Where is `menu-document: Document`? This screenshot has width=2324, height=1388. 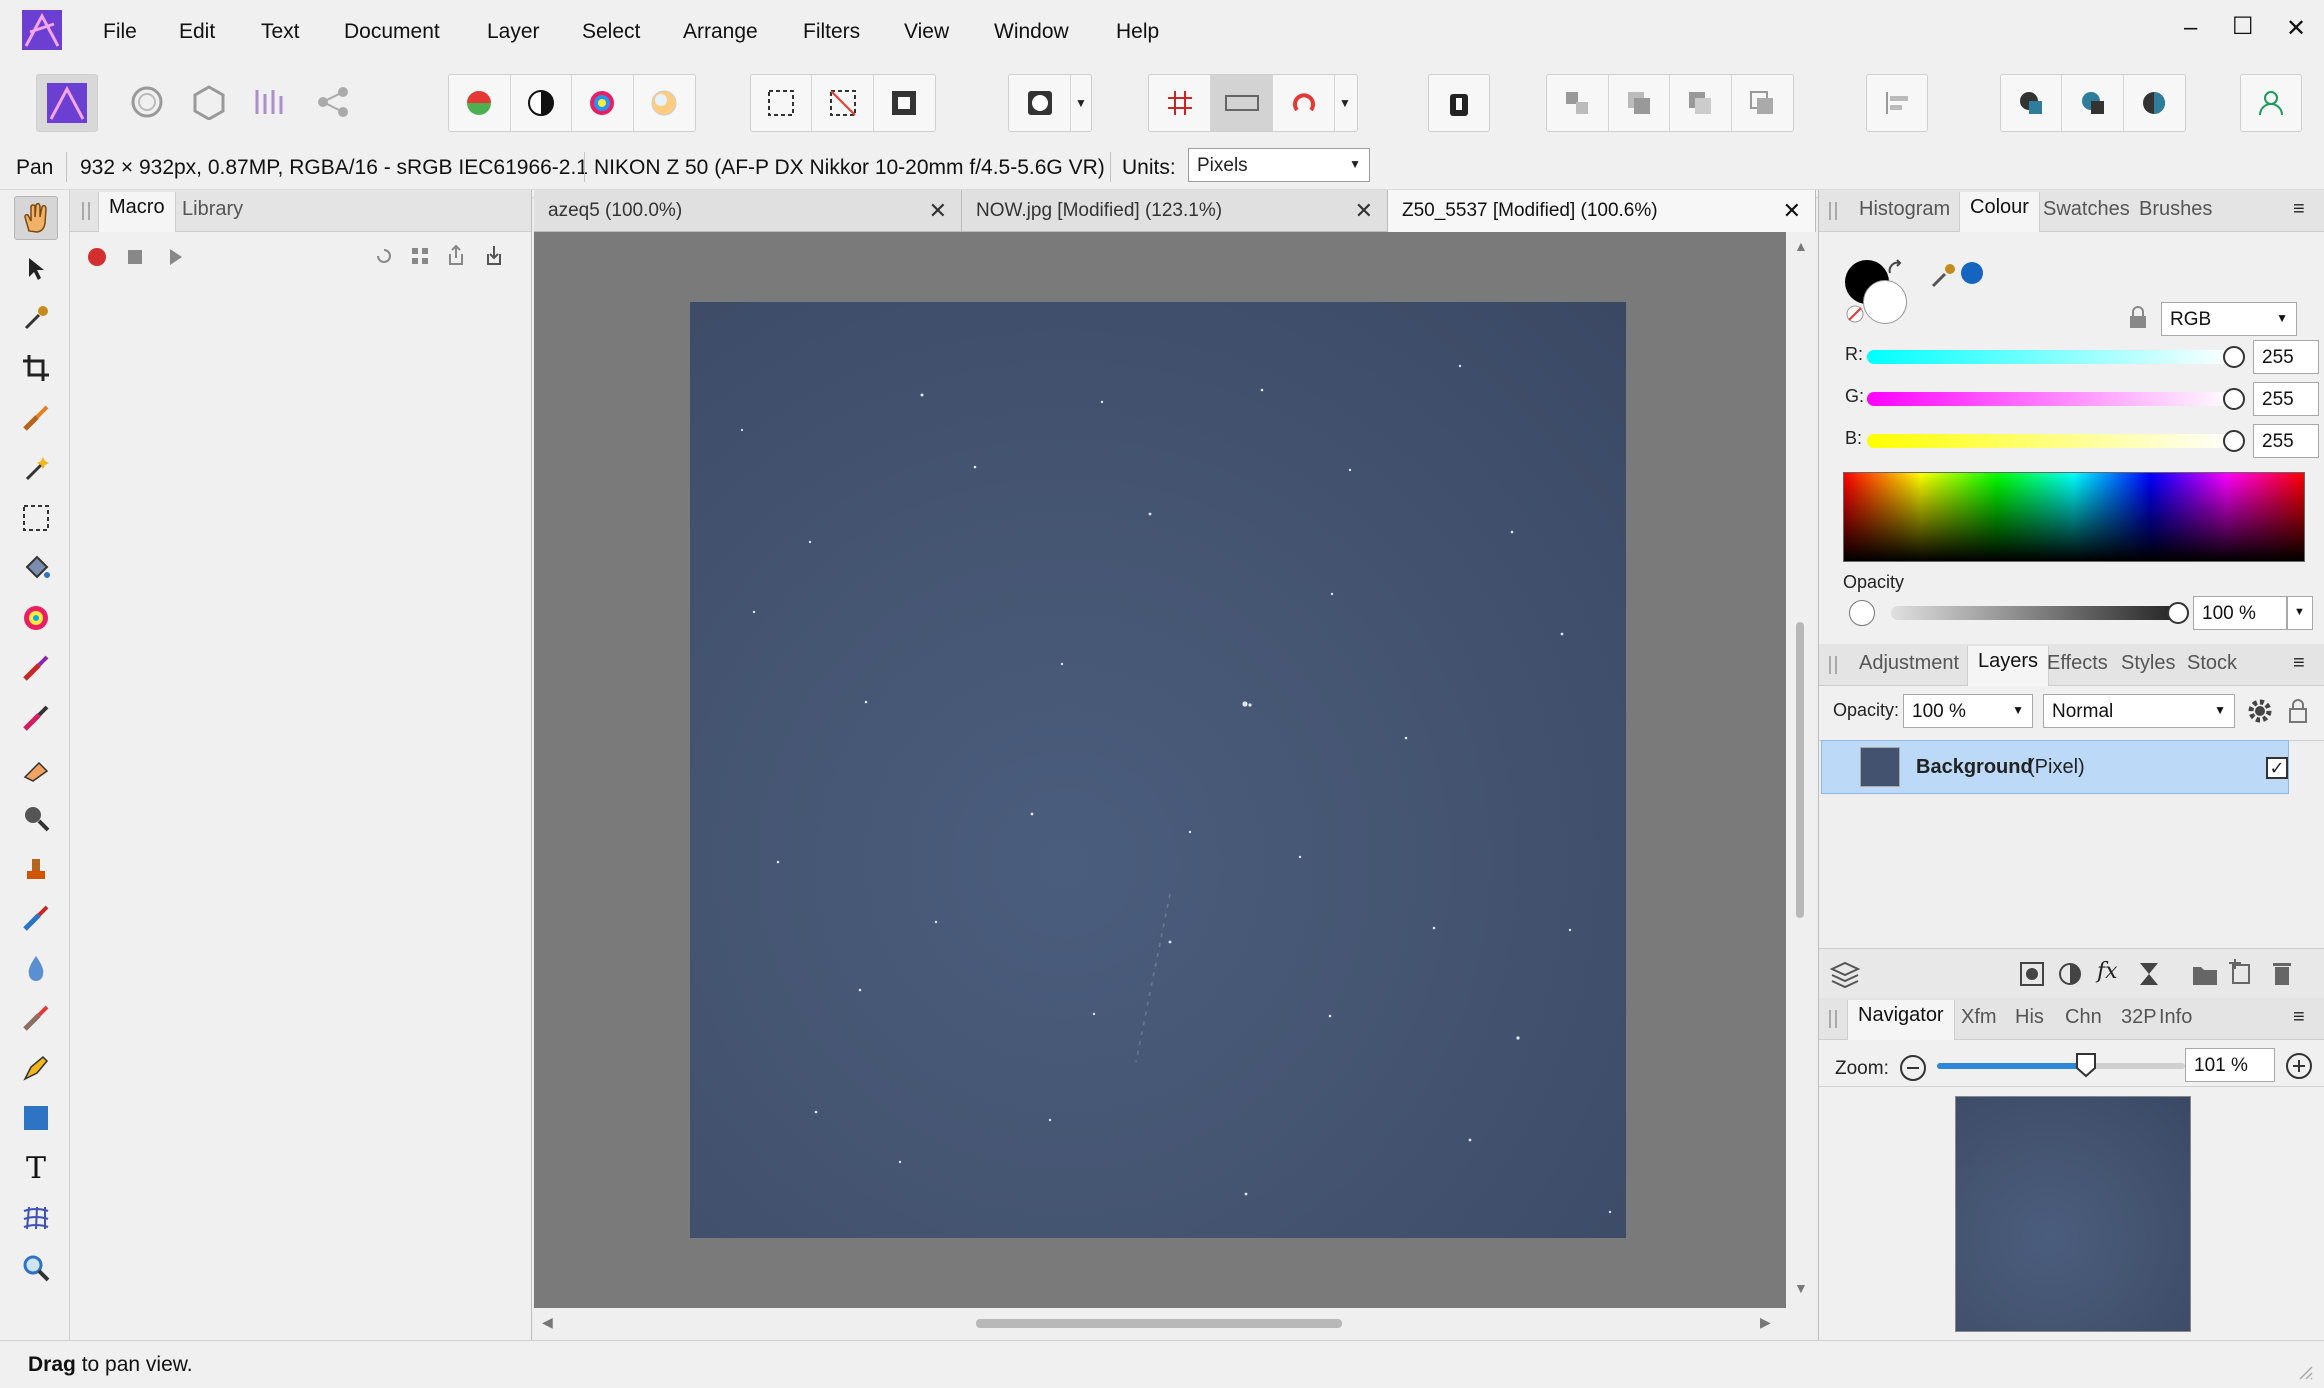 menu-document: Document is located at coordinates (392, 32).